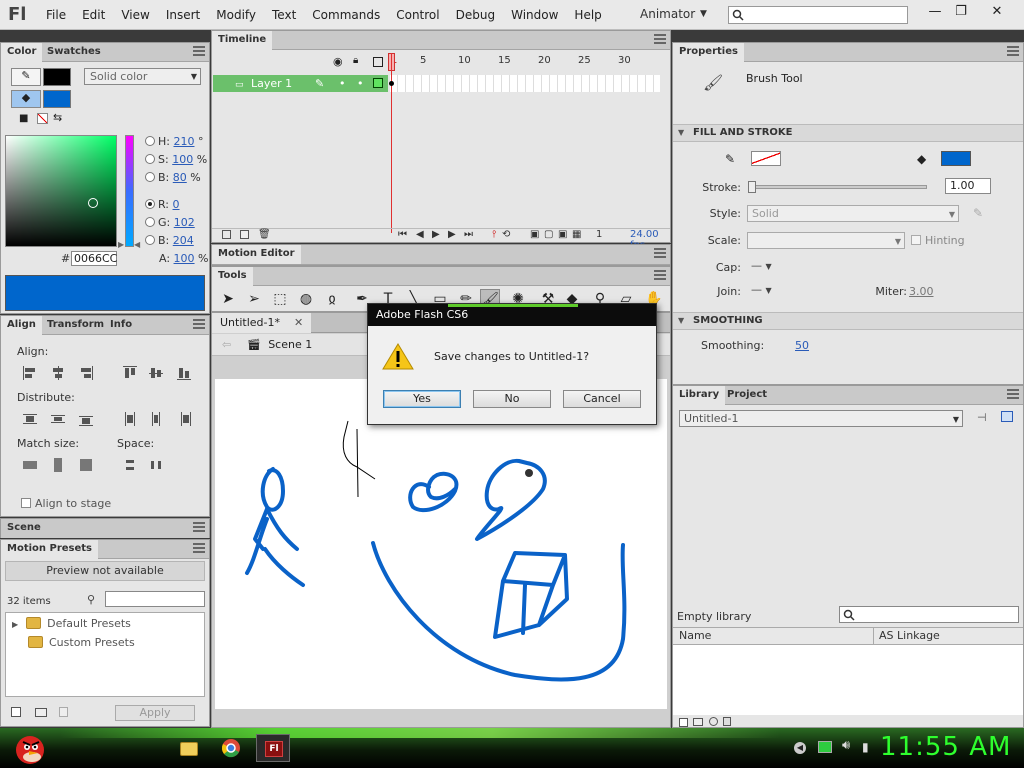 The image size is (1024, 768). Describe the element at coordinates (332, 299) in the screenshot. I see `lasso-tool-icon: ჲ` at that location.